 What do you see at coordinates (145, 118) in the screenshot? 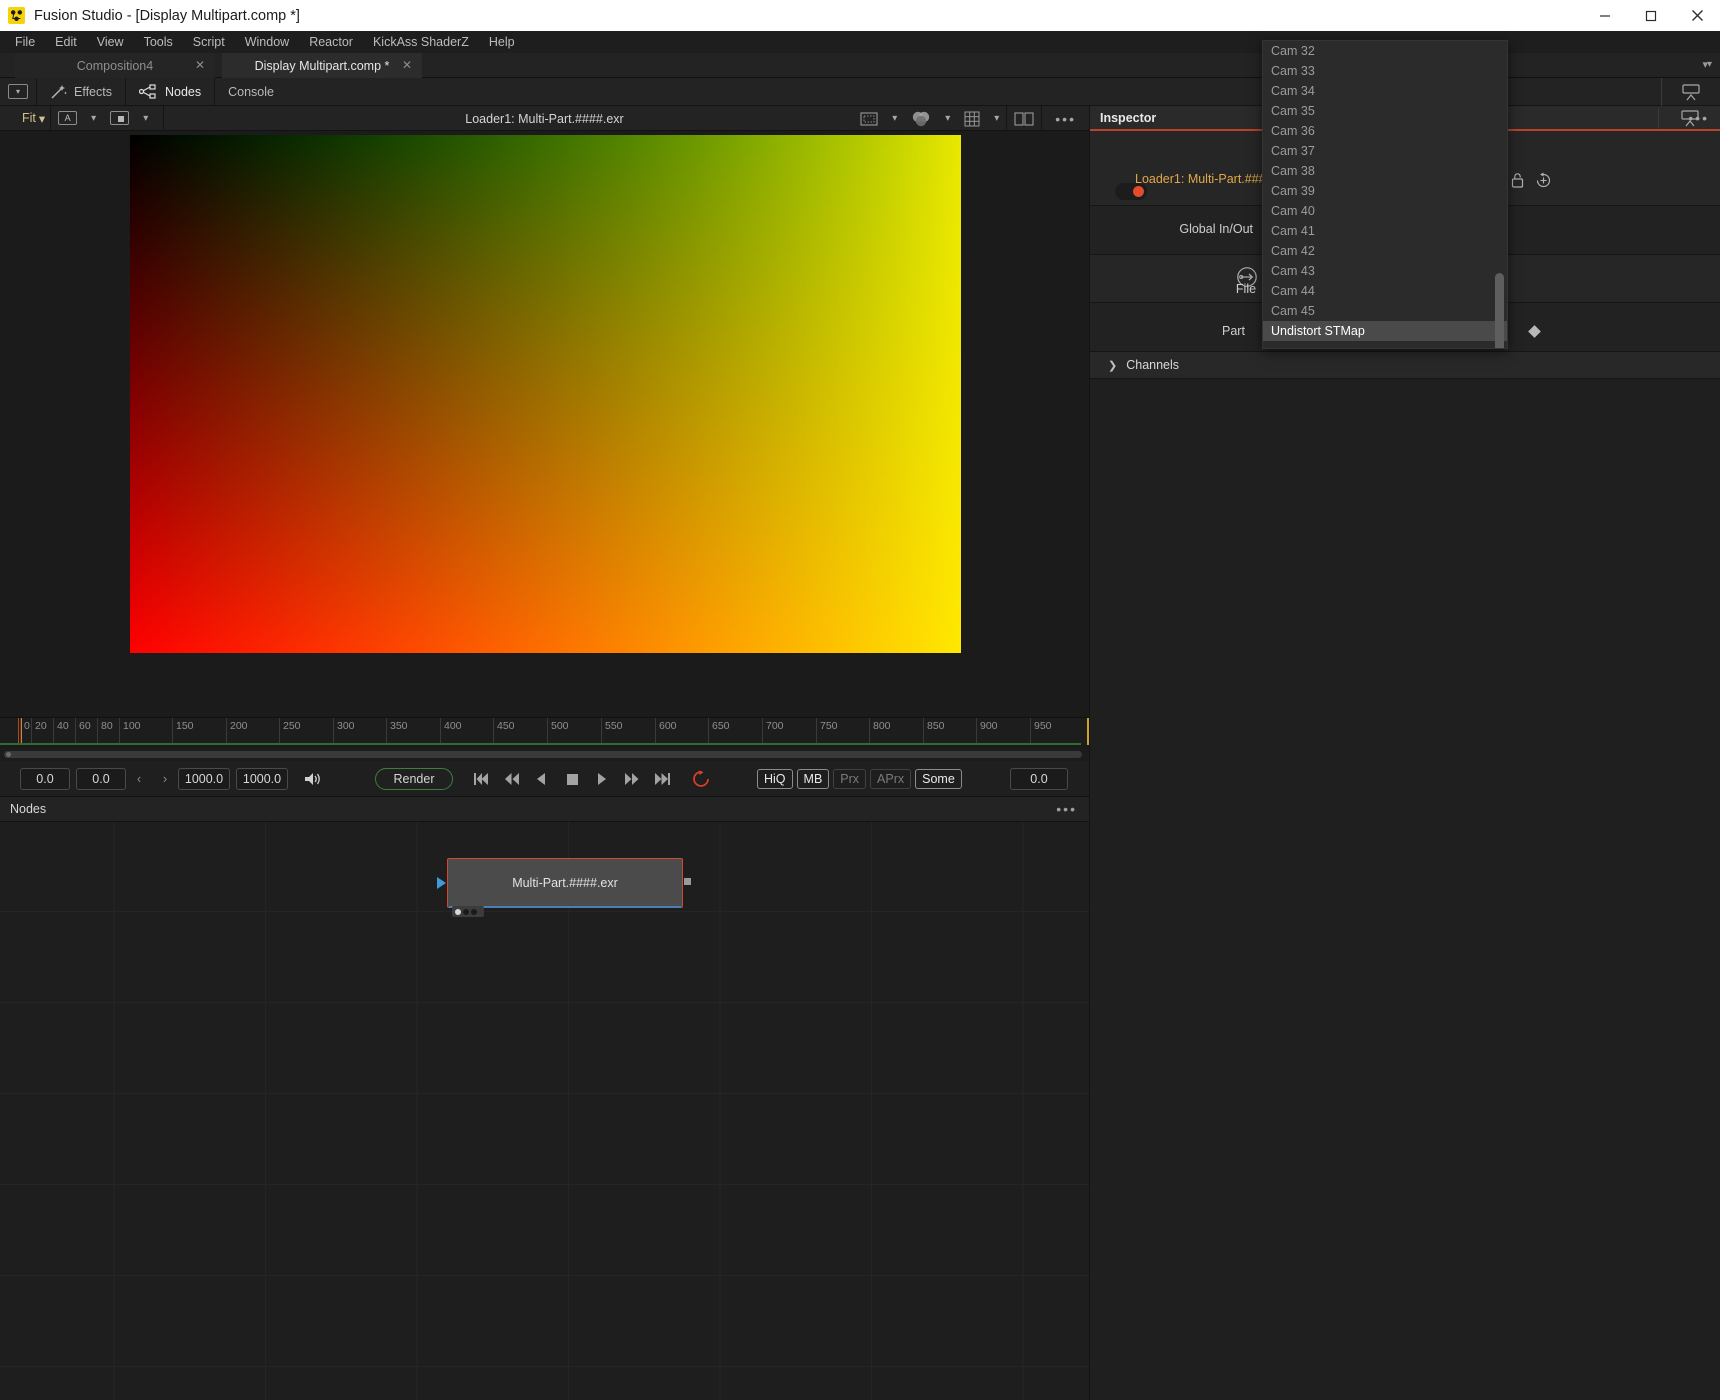
I see `viewer-lut-dropdown: ▾` at bounding box center [145, 118].